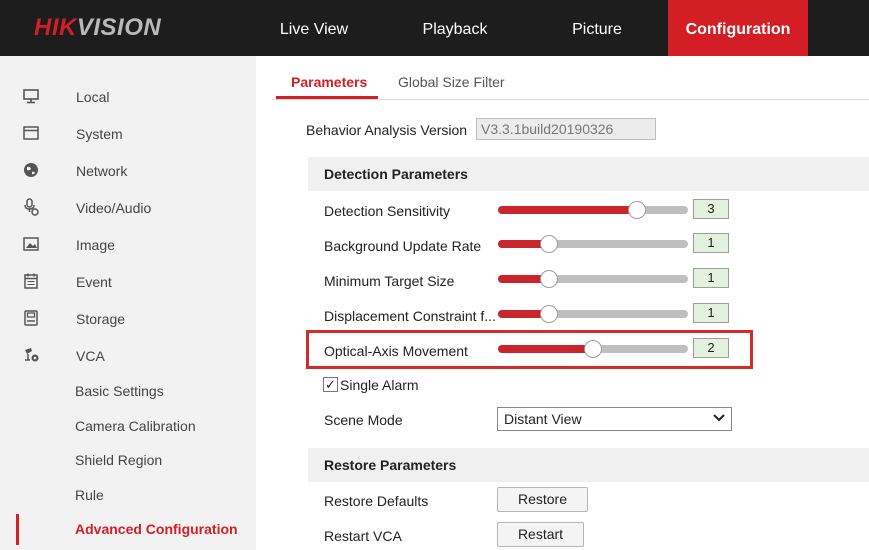 This screenshot has height=550, width=869. What do you see at coordinates (128, 494) in the screenshot?
I see `sidebar-subitem-rule: Rule` at bounding box center [128, 494].